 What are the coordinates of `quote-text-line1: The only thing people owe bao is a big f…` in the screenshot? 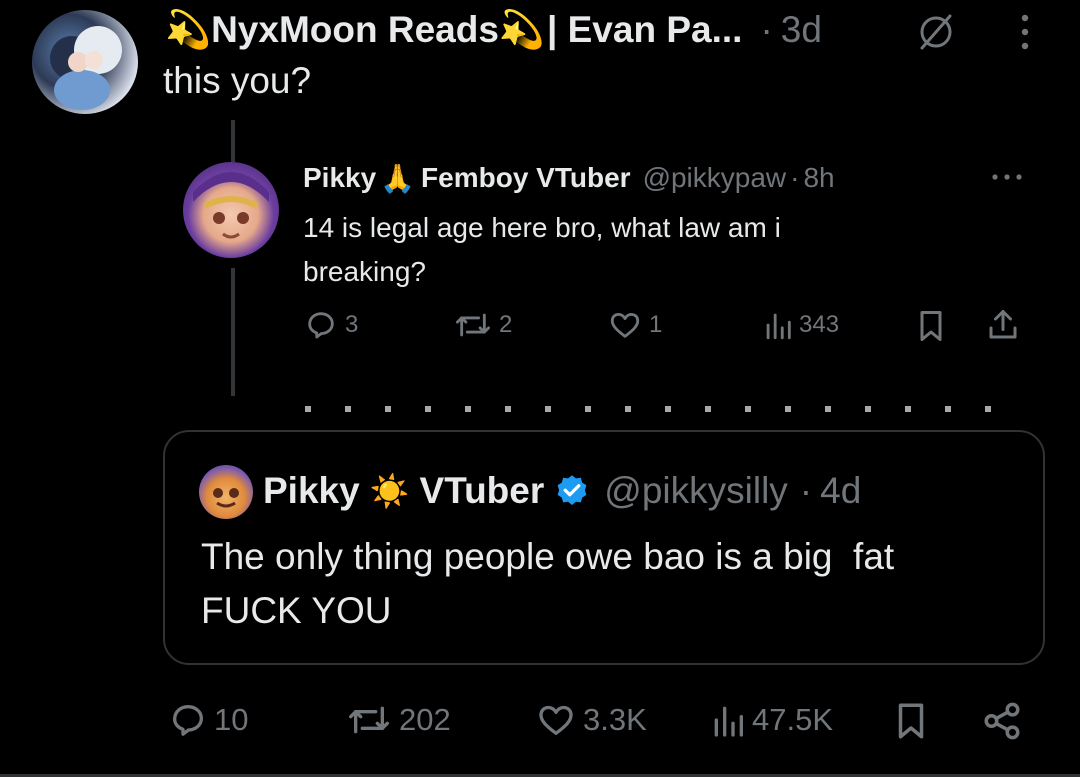 It's located at (548, 556).